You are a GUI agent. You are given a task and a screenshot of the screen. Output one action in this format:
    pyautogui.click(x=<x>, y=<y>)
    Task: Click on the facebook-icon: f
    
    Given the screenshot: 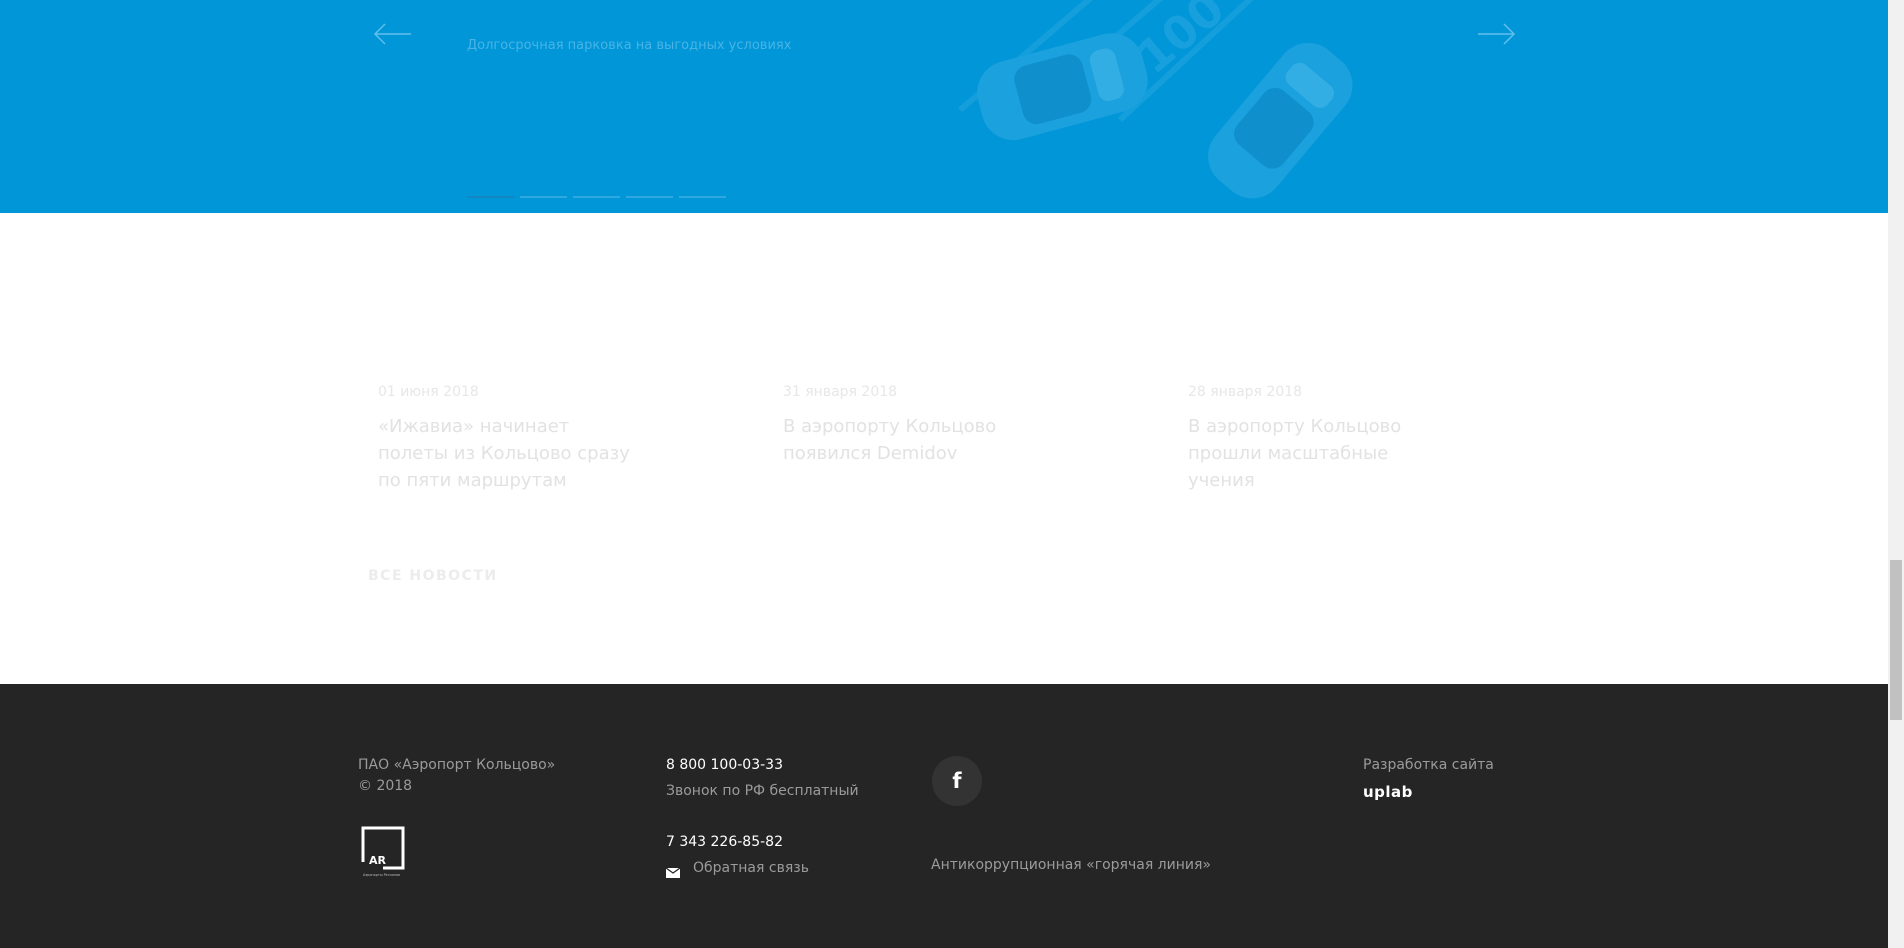 What is the action you would take?
    pyautogui.click(x=957, y=781)
    